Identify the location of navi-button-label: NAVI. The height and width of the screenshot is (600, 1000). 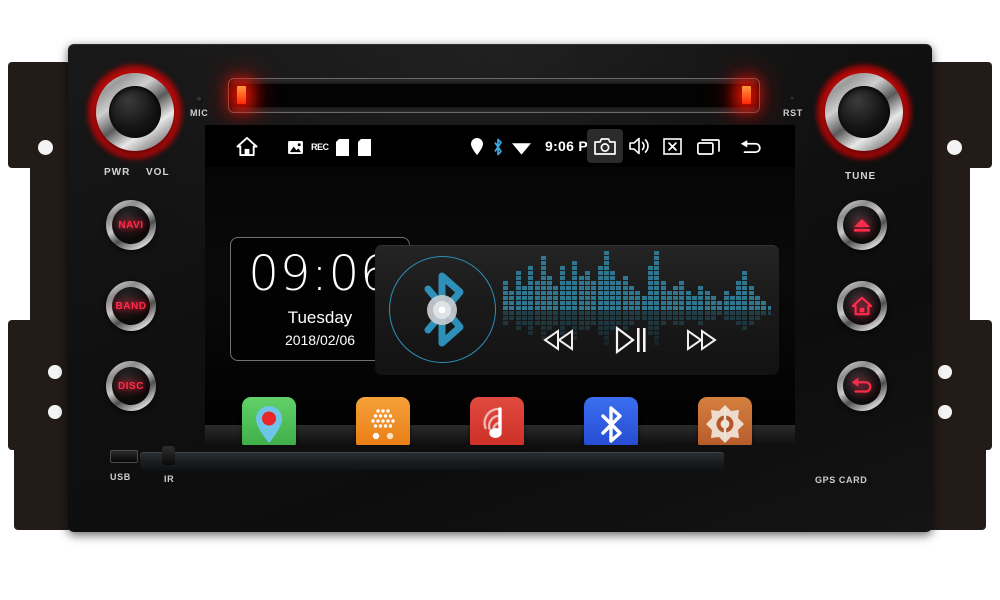
(131, 225).